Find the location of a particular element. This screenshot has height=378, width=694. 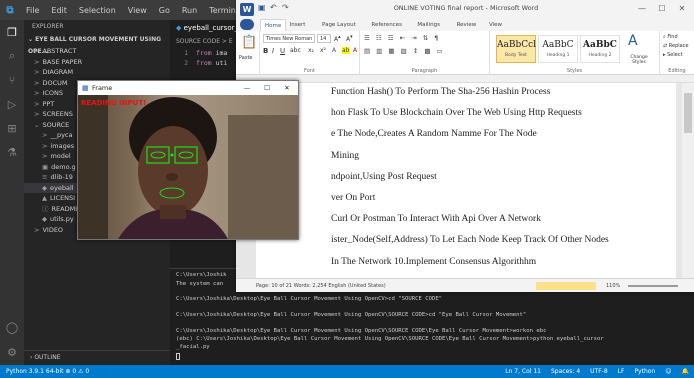

status-item: Python is located at coordinates (644, 371).